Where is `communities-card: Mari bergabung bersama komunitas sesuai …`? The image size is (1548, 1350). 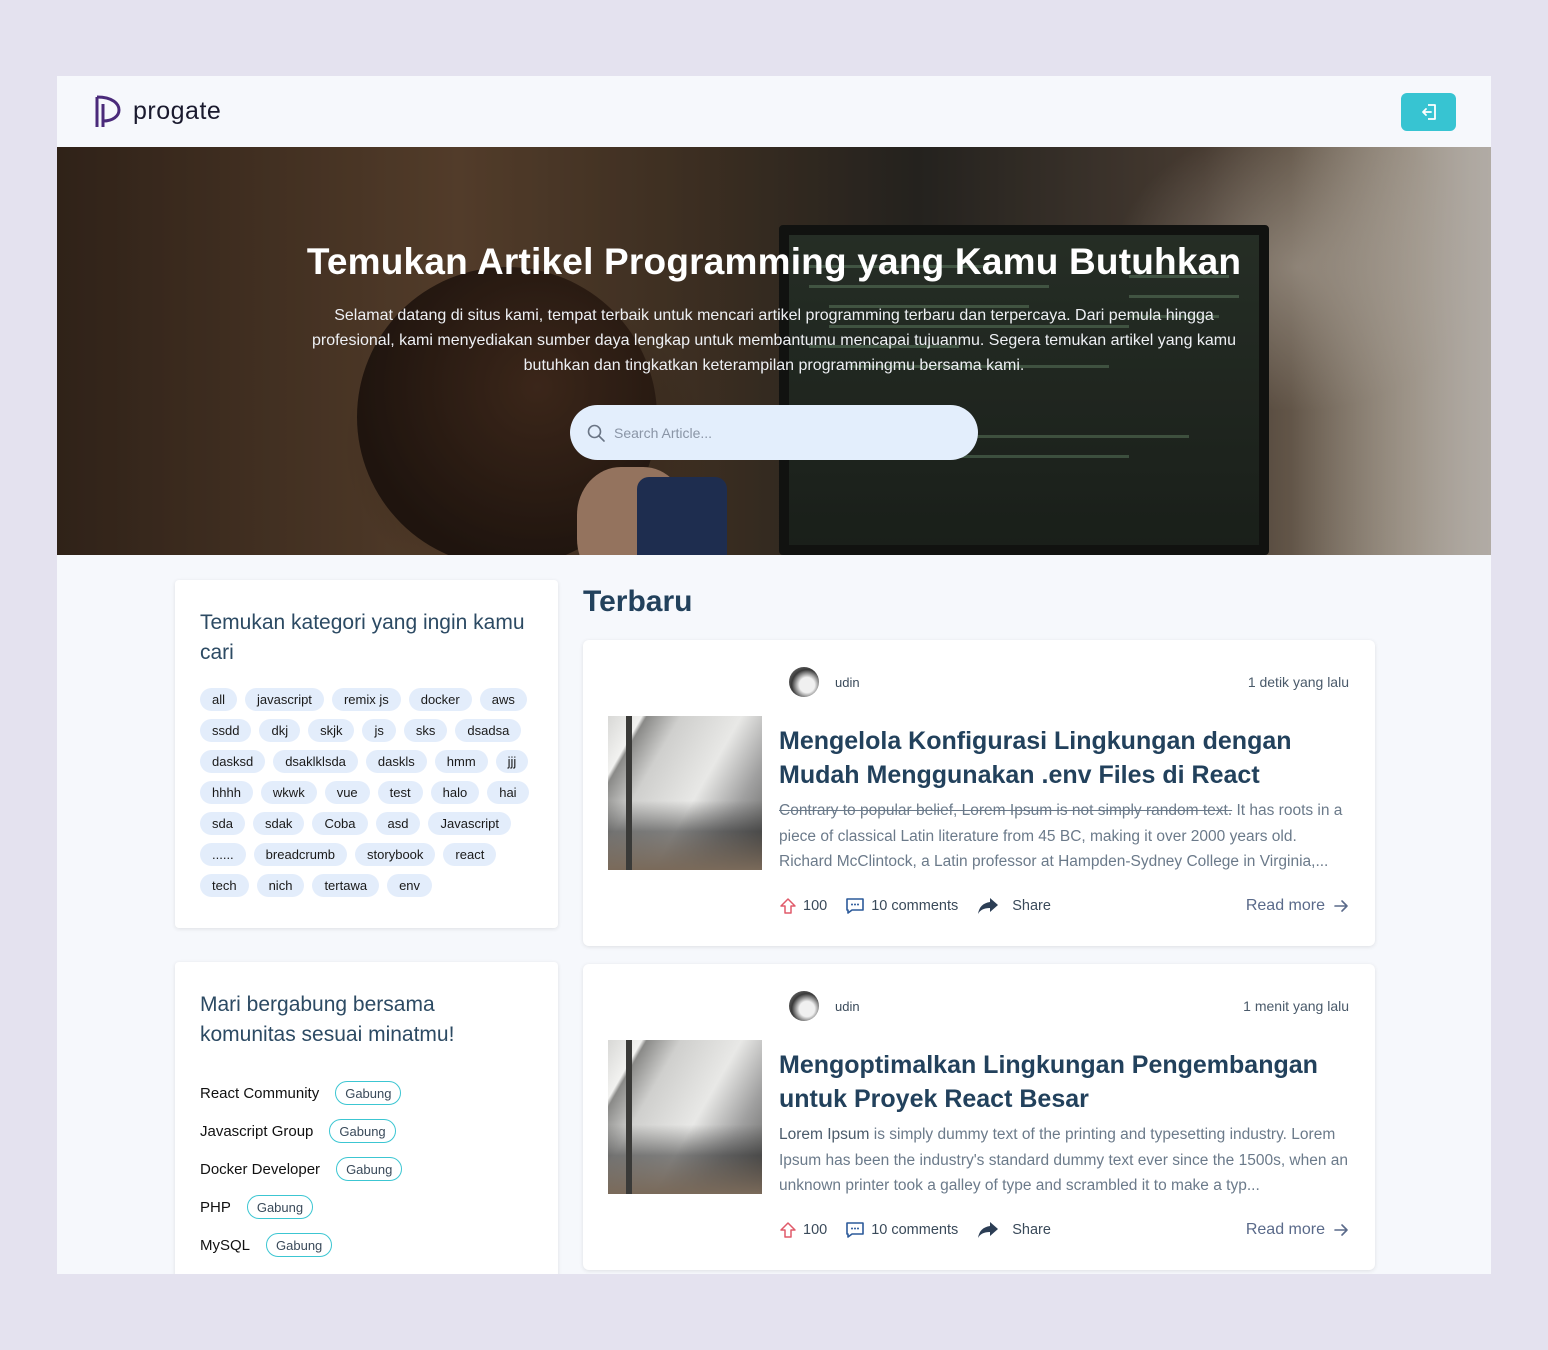
communities-card: Mari bergabung bersama komunitas sesuai … is located at coordinates (366, 1118).